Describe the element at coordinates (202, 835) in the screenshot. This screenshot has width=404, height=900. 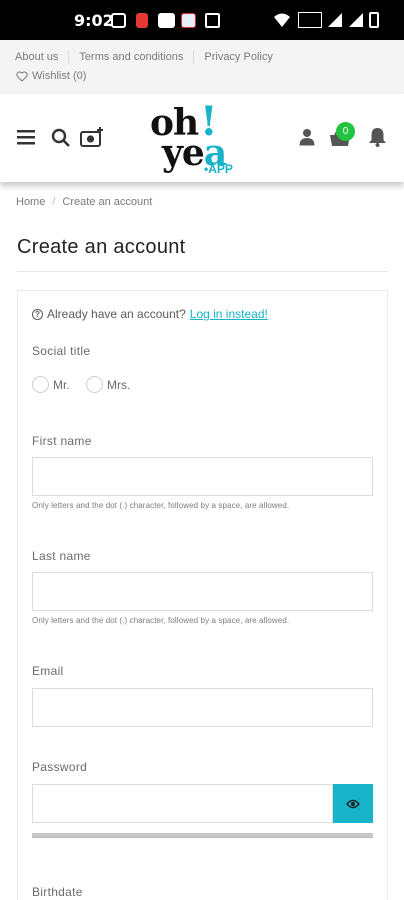
I see `password-strength-meter` at that location.